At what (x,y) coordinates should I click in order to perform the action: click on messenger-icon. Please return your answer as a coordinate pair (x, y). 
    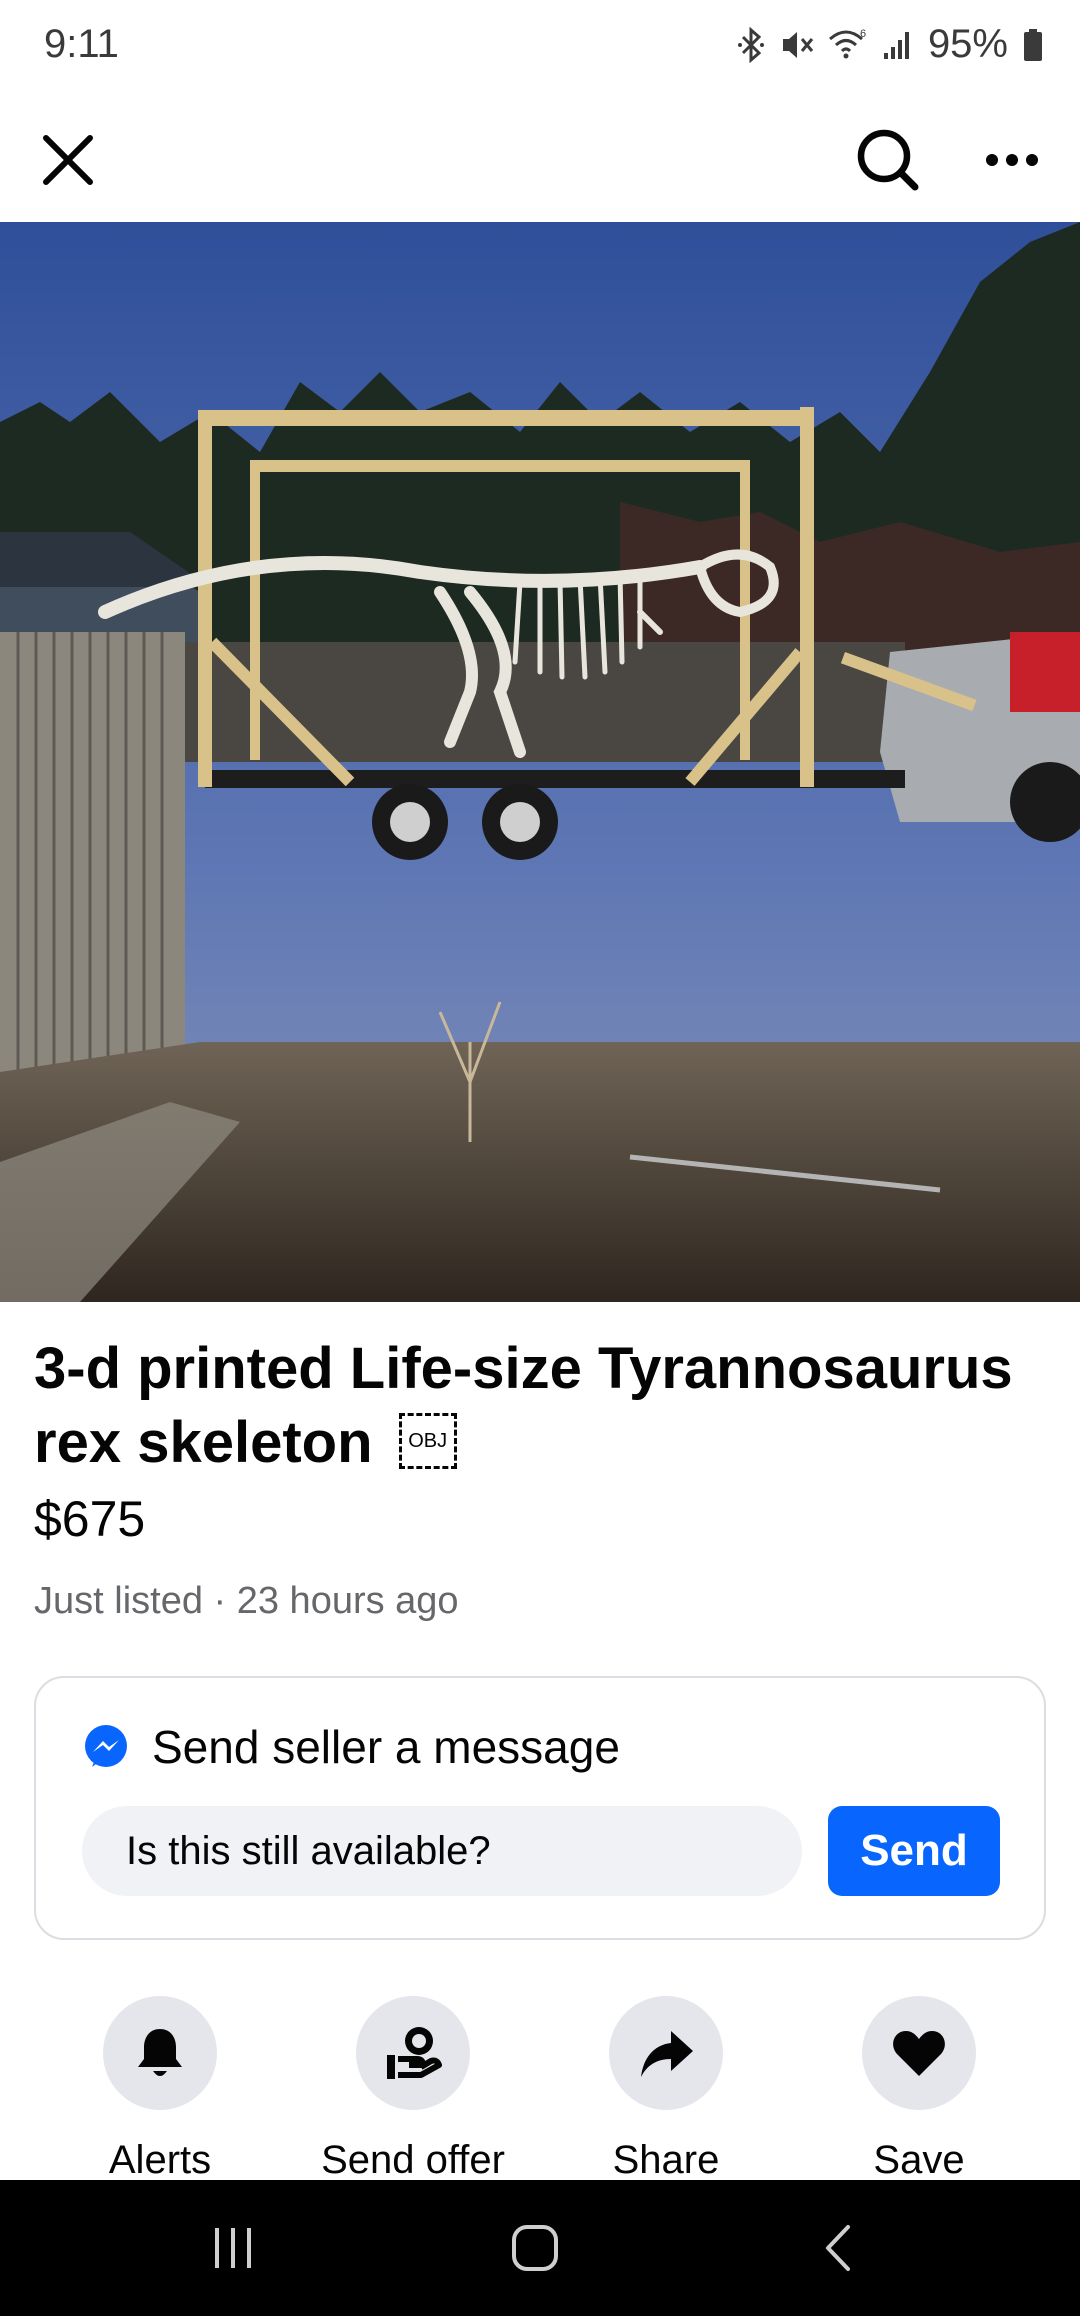
    Looking at the image, I should click on (106, 1746).